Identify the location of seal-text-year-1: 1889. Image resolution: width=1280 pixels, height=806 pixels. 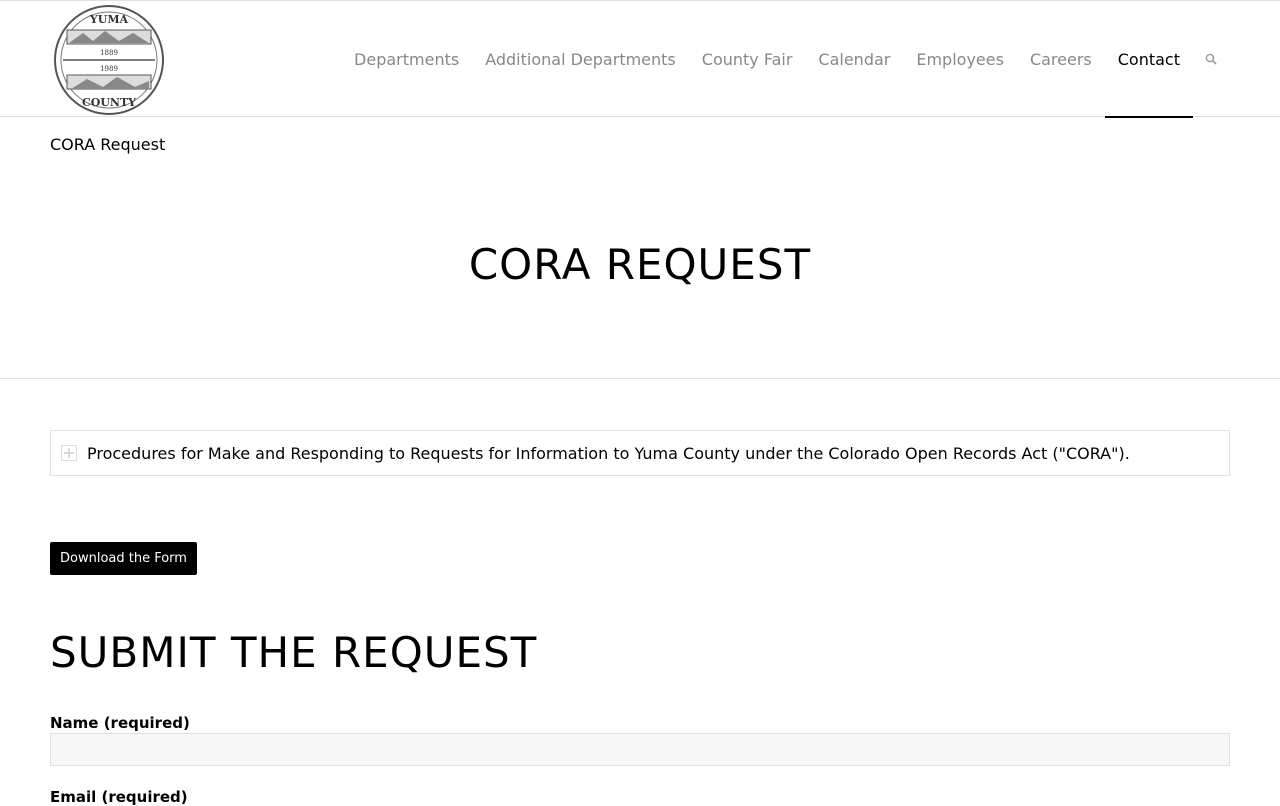
(109, 53).